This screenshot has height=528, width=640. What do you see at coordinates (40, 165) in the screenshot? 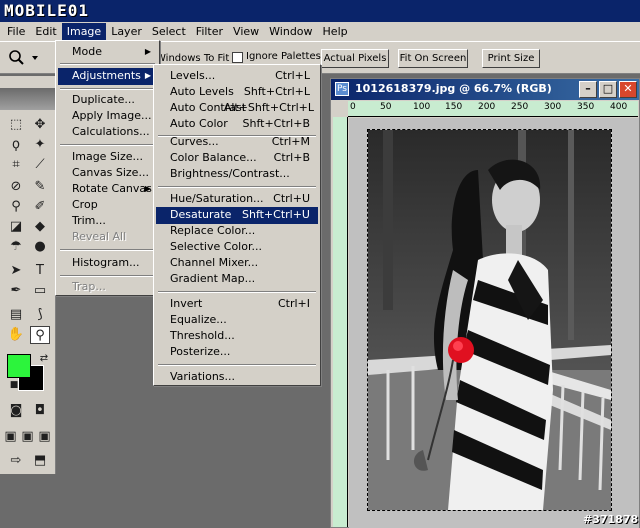
I see `slice-icon: ⟋` at bounding box center [40, 165].